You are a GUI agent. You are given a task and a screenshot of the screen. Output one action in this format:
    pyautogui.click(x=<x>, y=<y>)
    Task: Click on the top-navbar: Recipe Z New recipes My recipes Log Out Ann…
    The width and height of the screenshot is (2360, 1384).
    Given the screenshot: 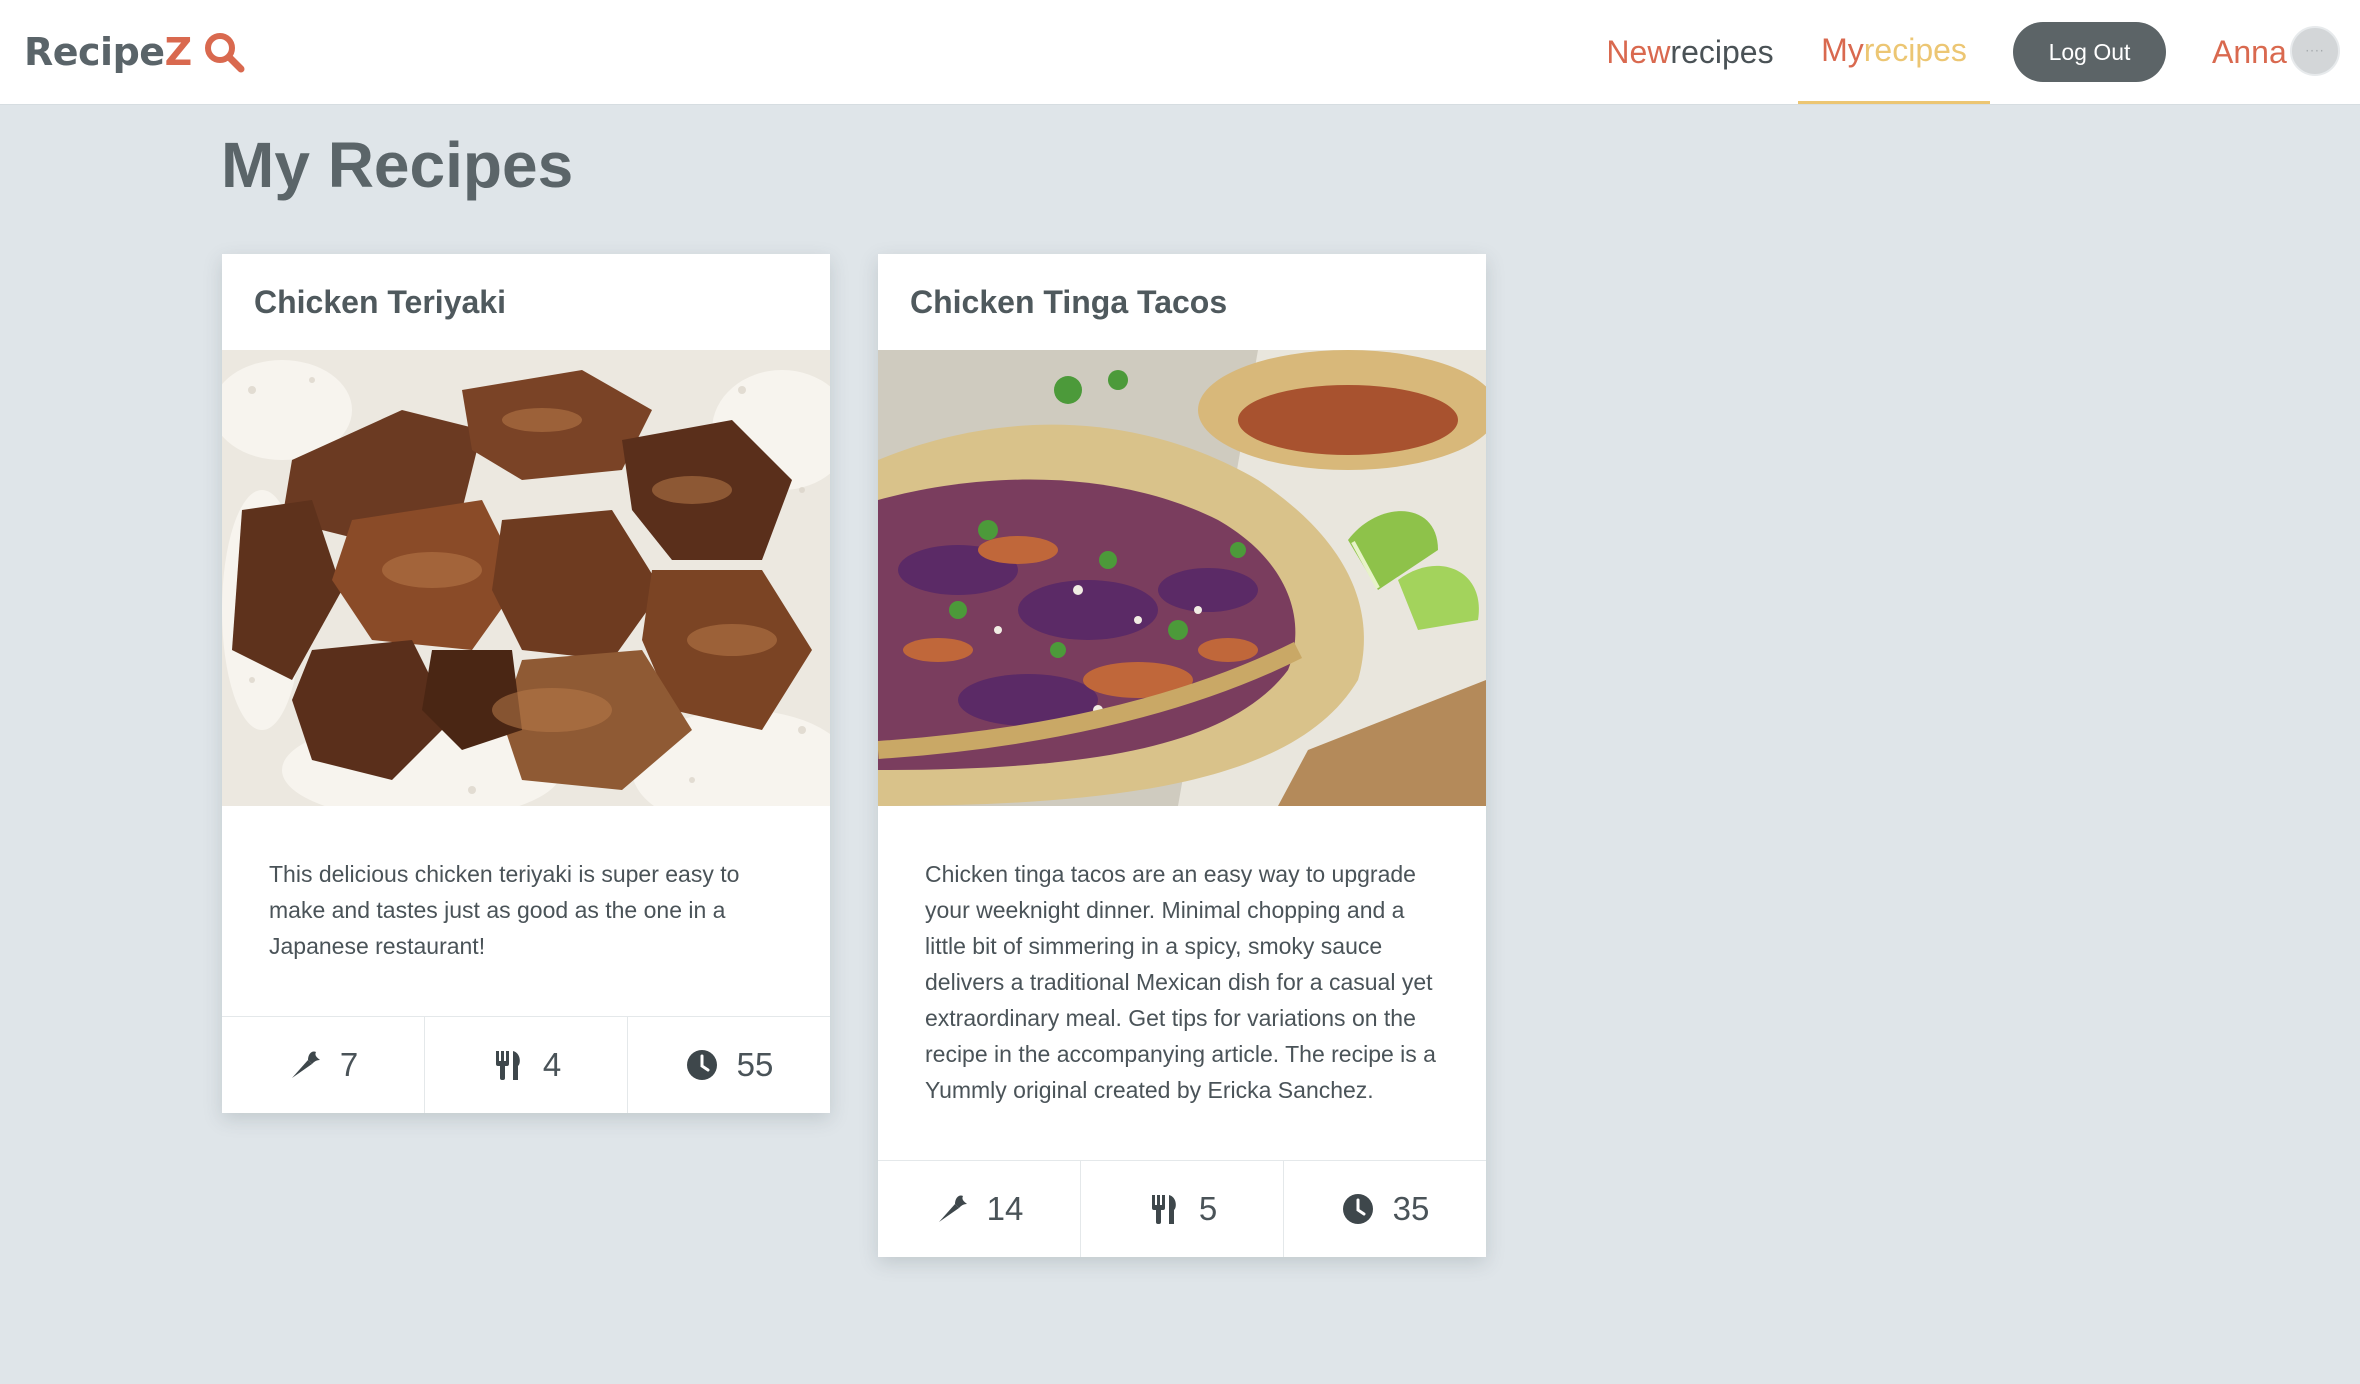 What is the action you would take?
    pyautogui.click(x=1180, y=52)
    